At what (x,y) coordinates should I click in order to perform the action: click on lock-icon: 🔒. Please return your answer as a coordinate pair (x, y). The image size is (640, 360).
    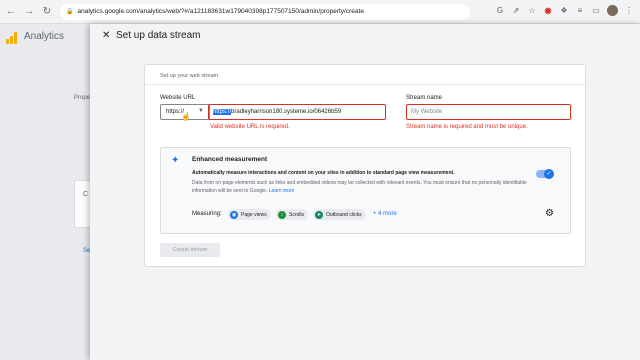
    Looking at the image, I should click on (70, 12).